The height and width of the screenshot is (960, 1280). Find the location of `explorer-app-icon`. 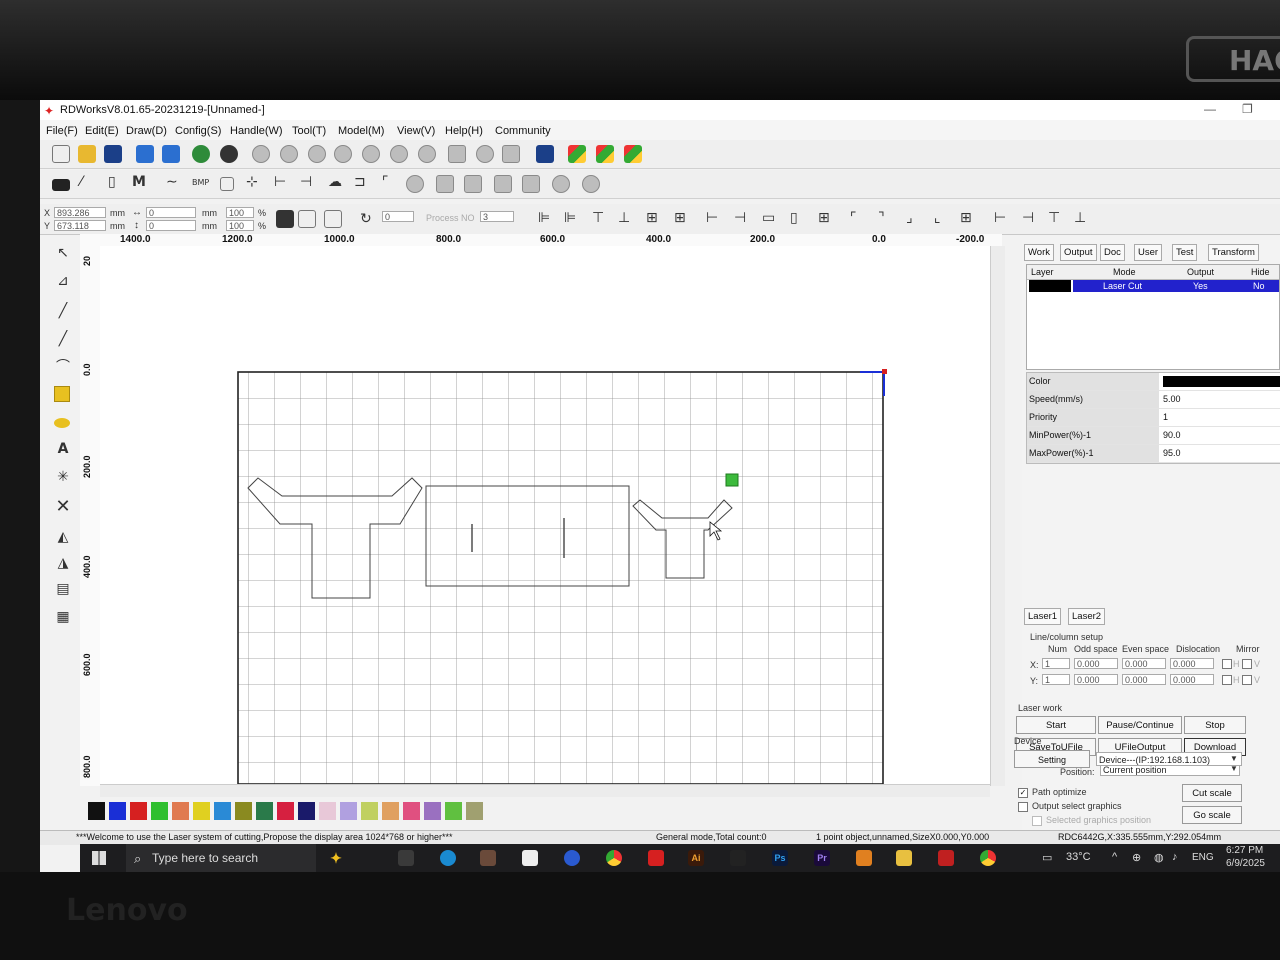

explorer-app-icon is located at coordinates (488, 858).